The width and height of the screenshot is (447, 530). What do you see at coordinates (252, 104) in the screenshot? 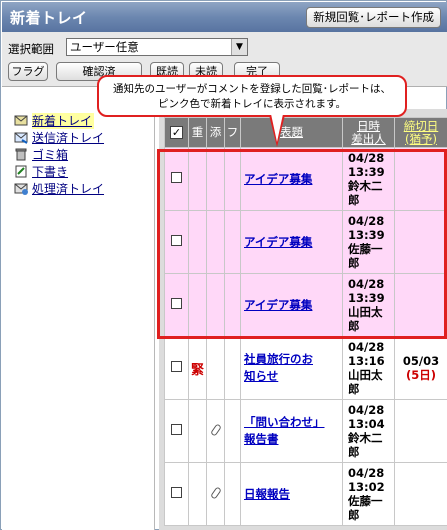
I see `callout-line-2: ピンク色で新着トレイに表示されます。` at bounding box center [252, 104].